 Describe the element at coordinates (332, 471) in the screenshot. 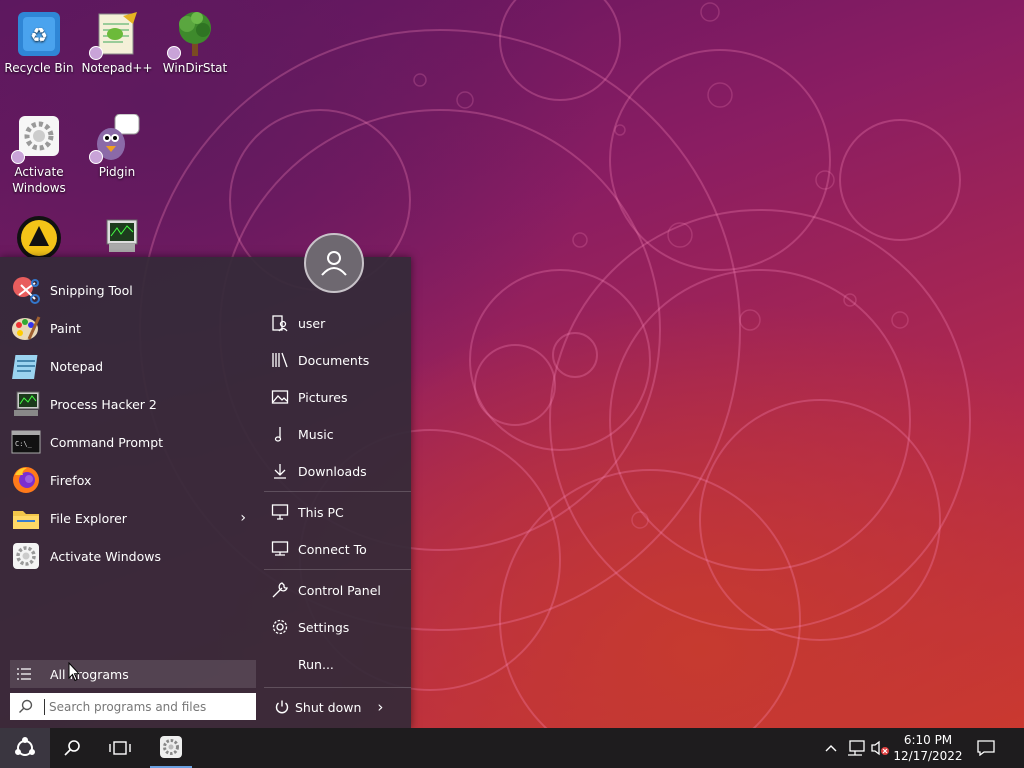

I see `place-label: Downloads` at that location.